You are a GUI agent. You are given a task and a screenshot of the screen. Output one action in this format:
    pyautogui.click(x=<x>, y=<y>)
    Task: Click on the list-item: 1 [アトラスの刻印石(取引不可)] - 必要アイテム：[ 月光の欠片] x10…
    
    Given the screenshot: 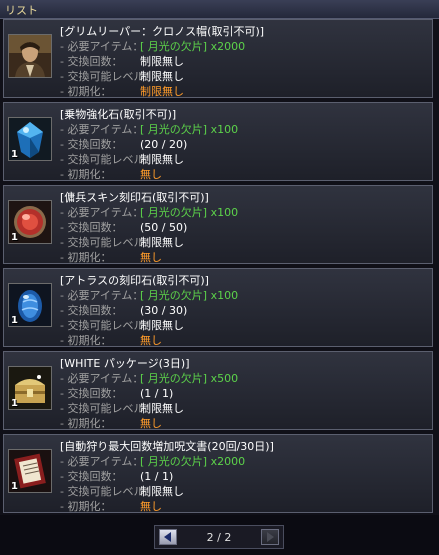 What is the action you would take?
    pyautogui.click(x=218, y=307)
    